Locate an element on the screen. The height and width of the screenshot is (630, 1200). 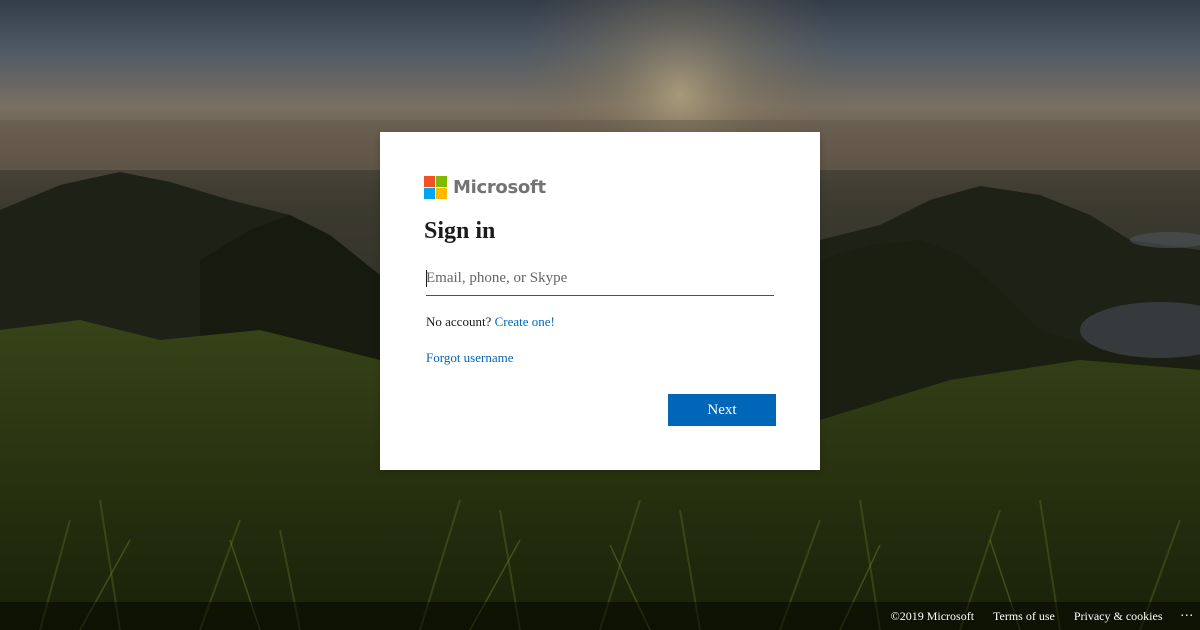
no-account-text: No account? is located at coordinates (459, 321).